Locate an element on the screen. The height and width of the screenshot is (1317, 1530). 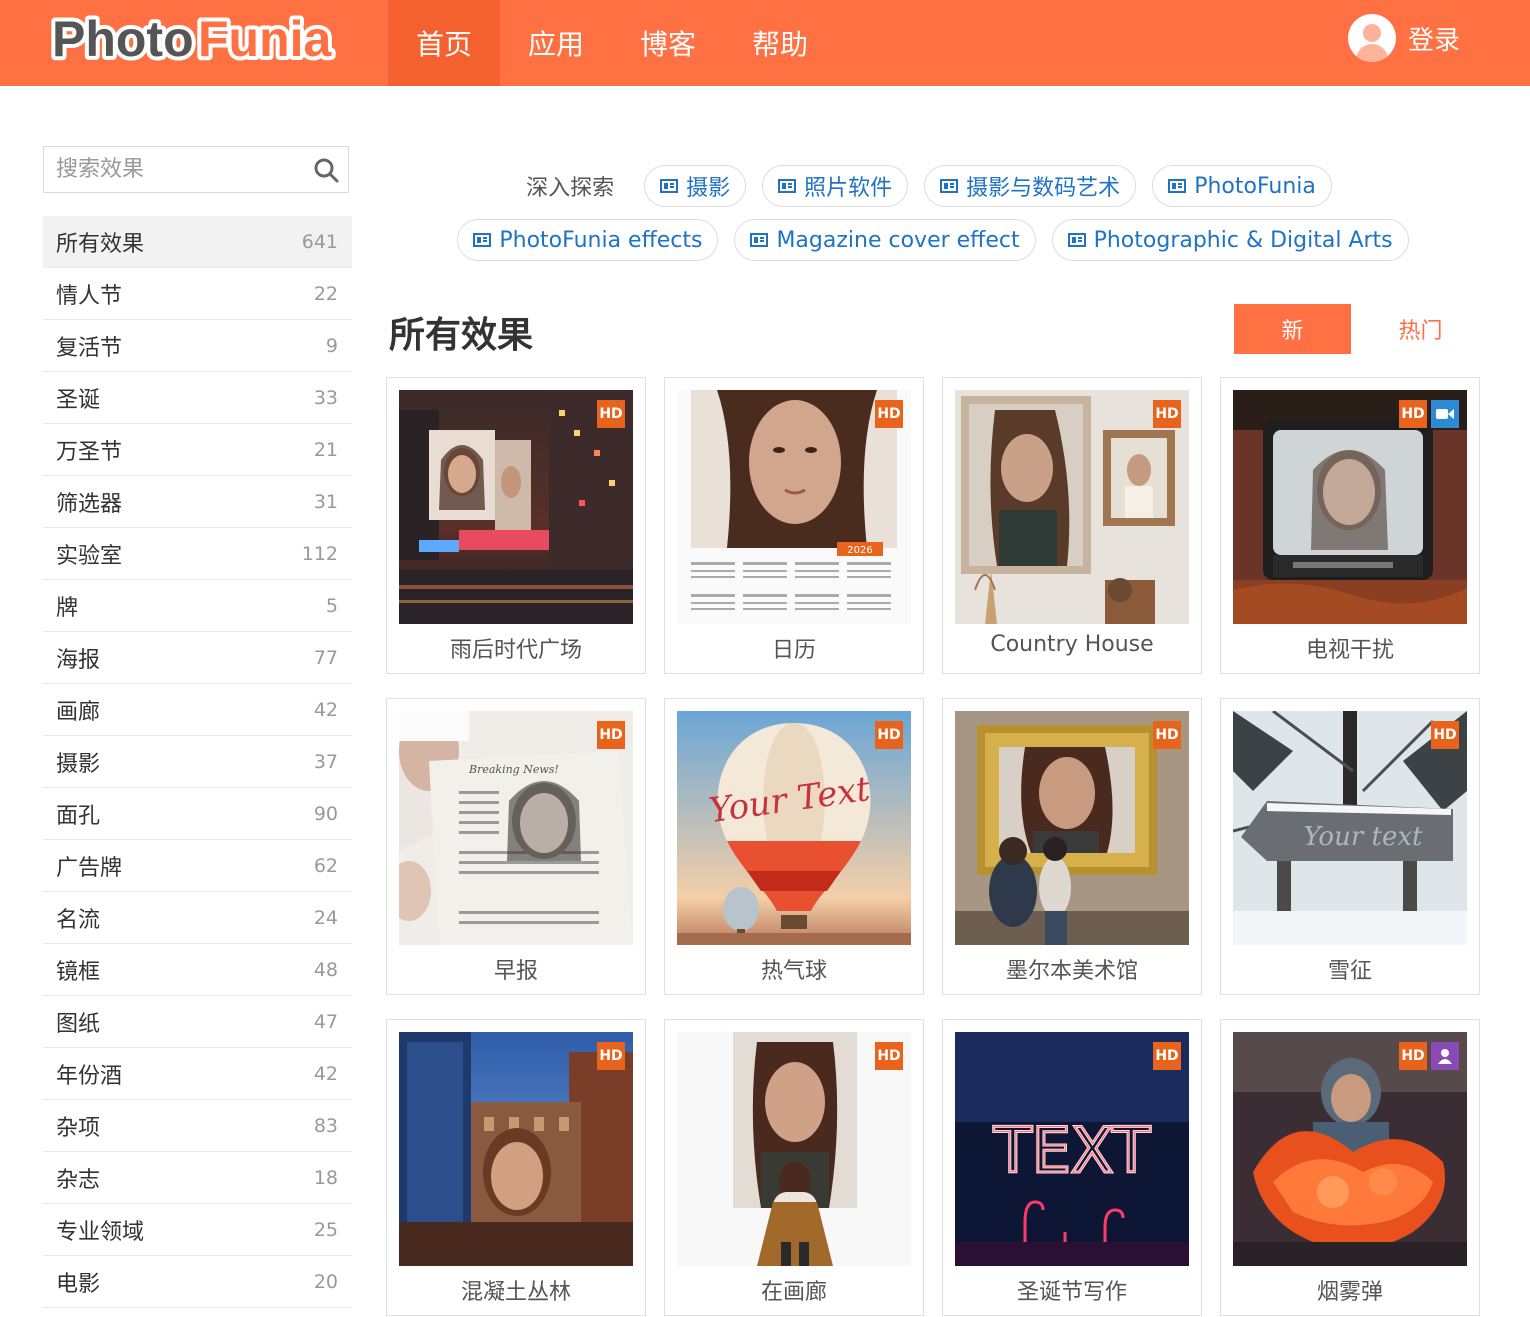
nav-home: 首页 is located at coordinates (444, 43).